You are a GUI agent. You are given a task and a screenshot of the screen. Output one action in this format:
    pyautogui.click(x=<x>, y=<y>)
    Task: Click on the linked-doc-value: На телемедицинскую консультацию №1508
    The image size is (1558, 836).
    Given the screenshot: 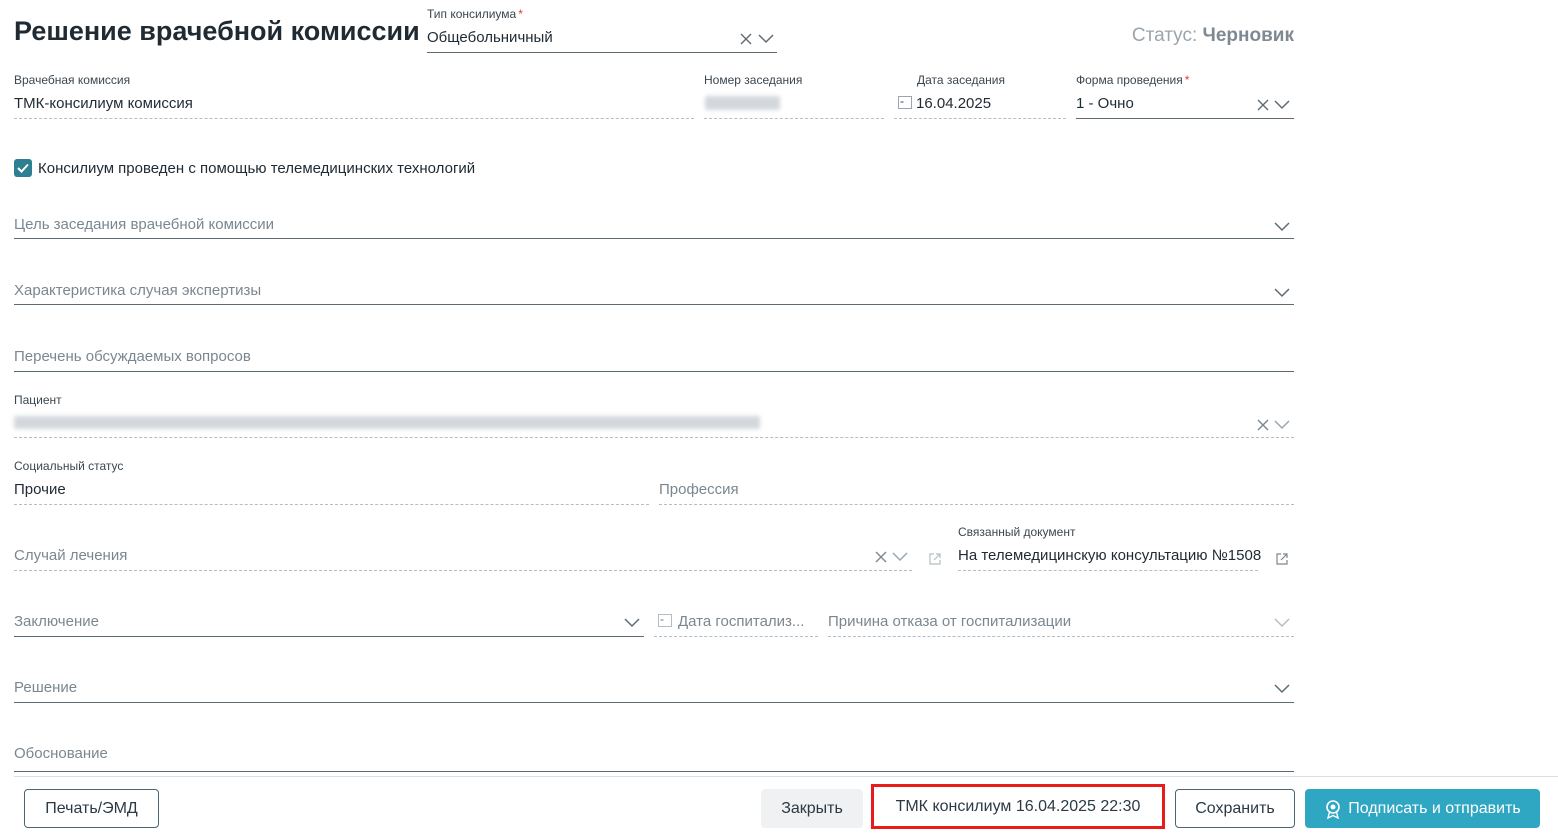 What is the action you would take?
    pyautogui.click(x=1110, y=555)
    